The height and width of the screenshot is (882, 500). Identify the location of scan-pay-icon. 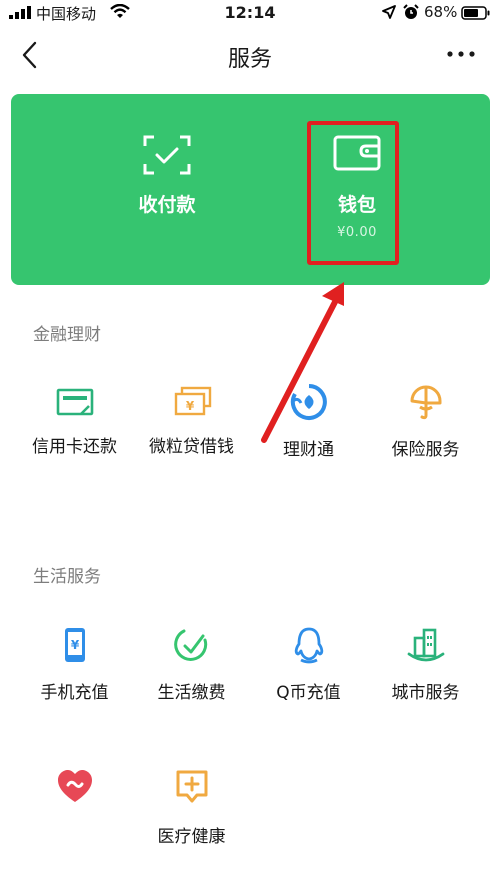
(167, 155).